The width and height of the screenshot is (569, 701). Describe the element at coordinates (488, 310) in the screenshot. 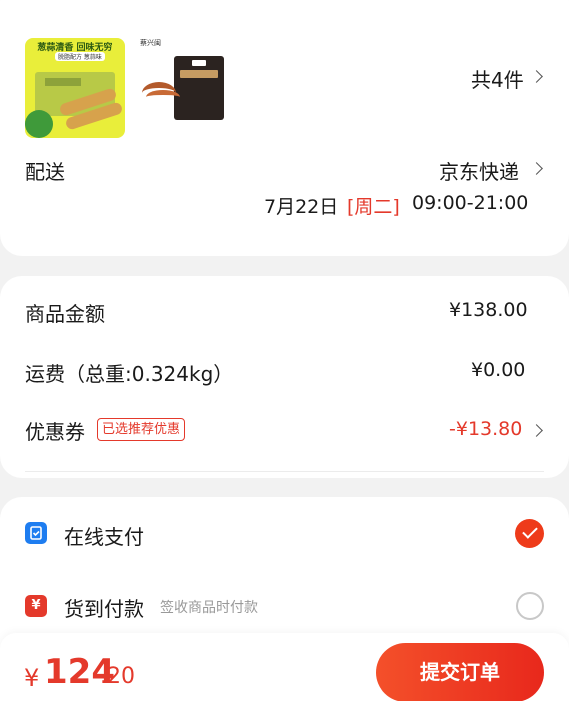

I see `goods-amount-value: ¥138.00` at that location.